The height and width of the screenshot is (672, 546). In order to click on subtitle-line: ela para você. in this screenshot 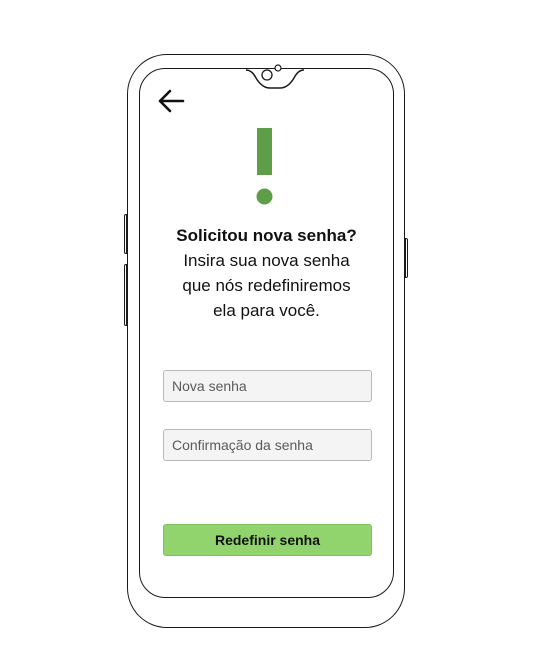, I will do `click(266, 310)`.